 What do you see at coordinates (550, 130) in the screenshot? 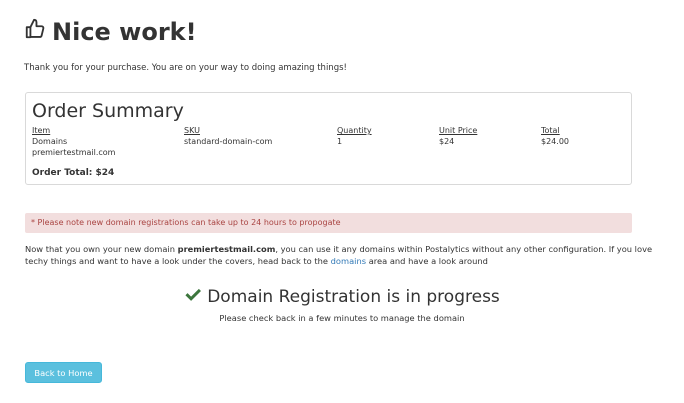
I see `total-header: Total` at bounding box center [550, 130].